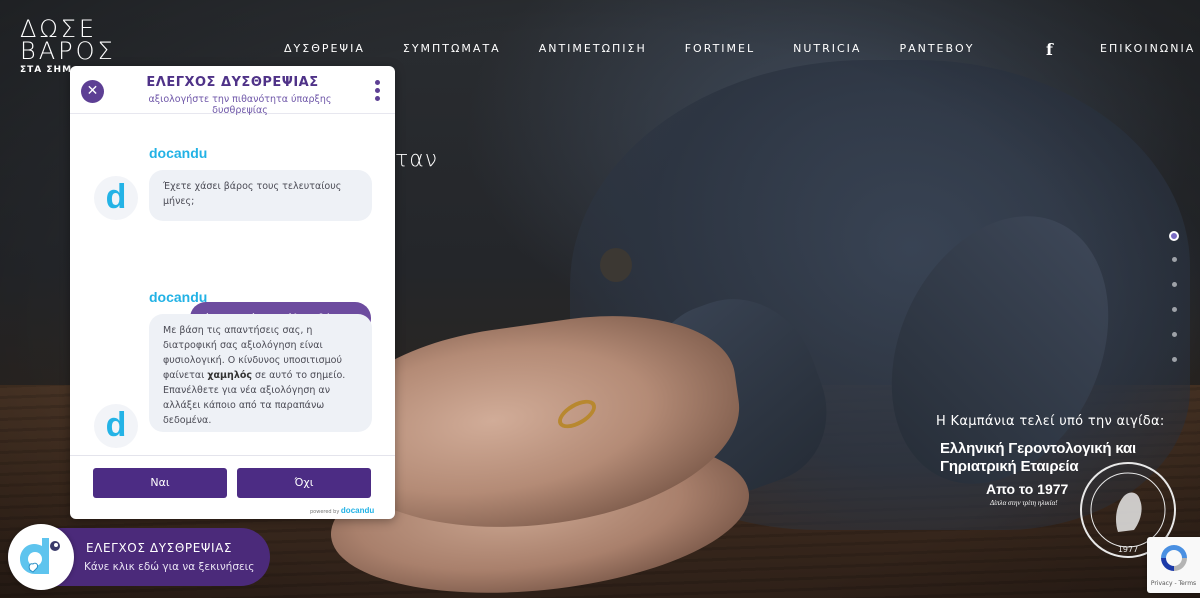 The height and width of the screenshot is (598, 1200). Describe the element at coordinates (325, 512) in the screenshot. I see `powered-by-label: powered by` at that location.